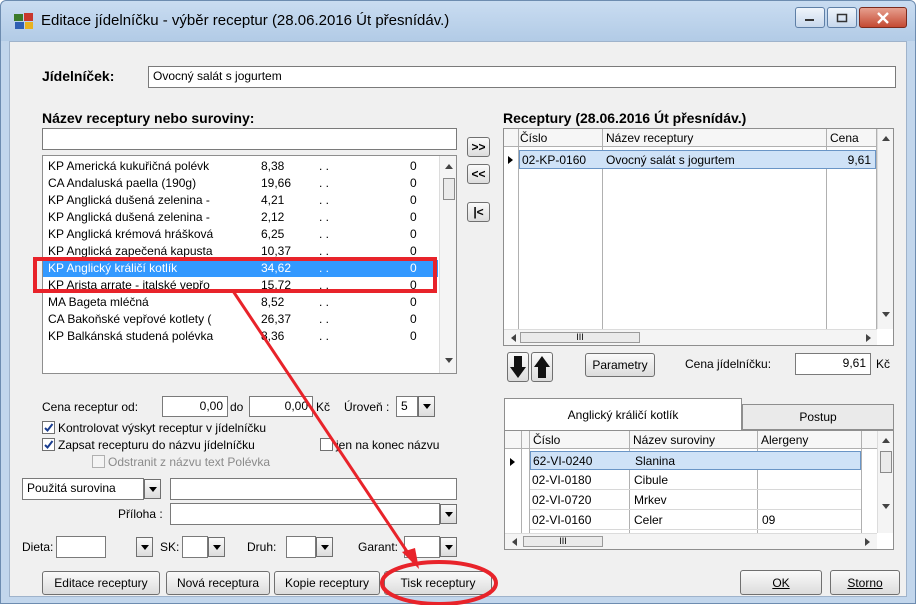  What do you see at coordinates (195, 406) in the screenshot?
I see `cena-od-input: 0,00` at bounding box center [195, 406].